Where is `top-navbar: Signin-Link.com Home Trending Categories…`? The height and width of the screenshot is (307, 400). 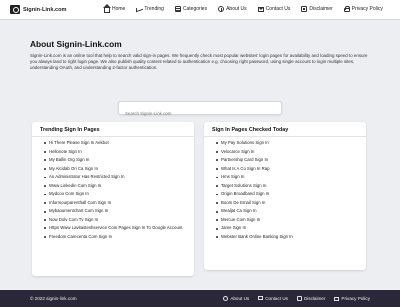
top-navbar: Signin-Link.com Home Trending Categories… is located at coordinates (200, 10).